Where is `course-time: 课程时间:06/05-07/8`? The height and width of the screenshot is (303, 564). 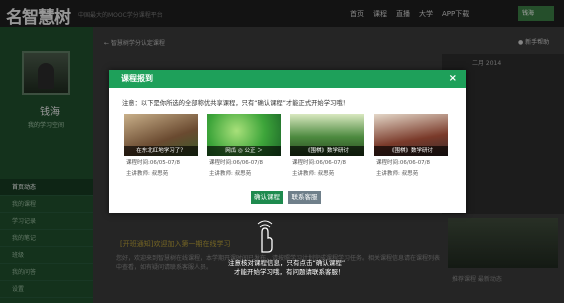
course-time: 课程时间:06/05-07/8 is located at coordinates (153, 163).